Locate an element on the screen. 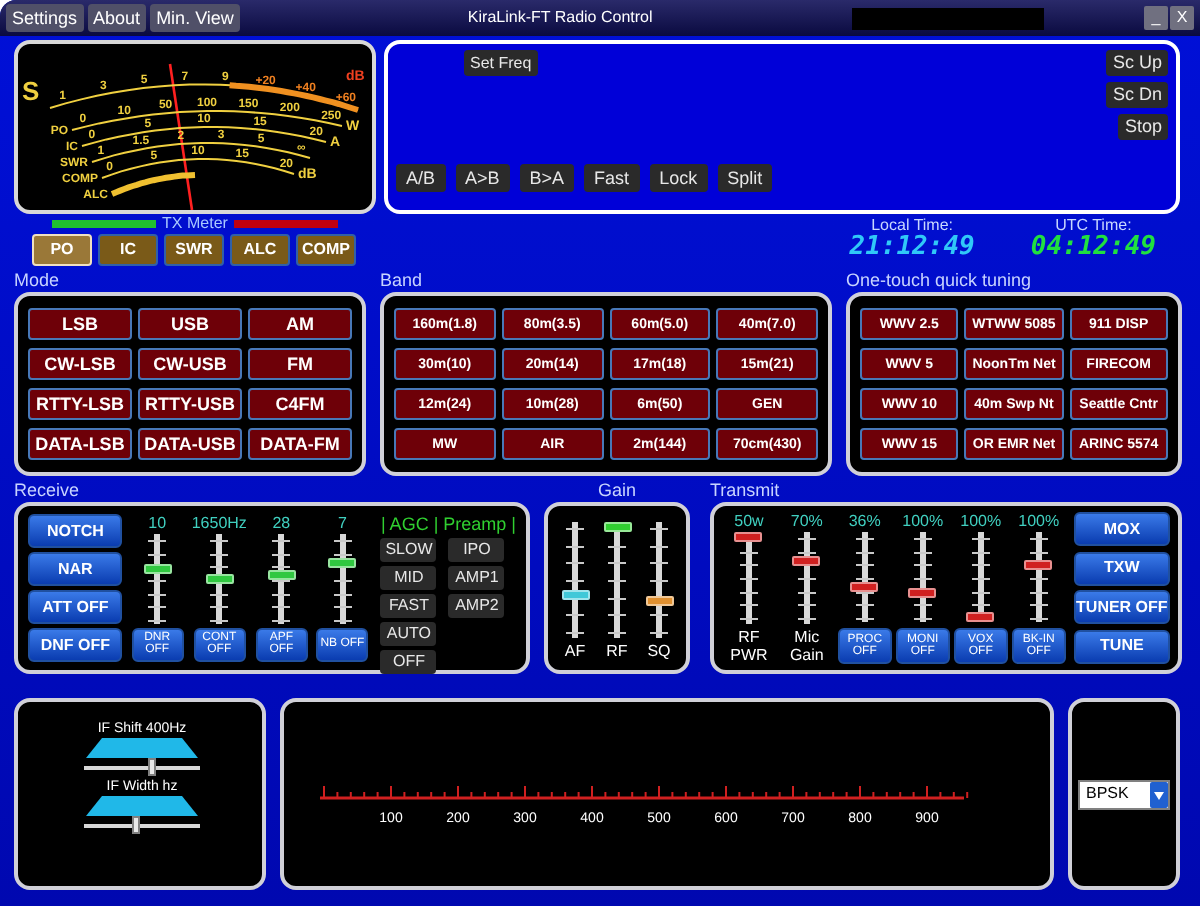 Image resolution: width=1200 pixels, height=906 pixels. mode-button: RTTY-LSB is located at coordinates (80, 404).